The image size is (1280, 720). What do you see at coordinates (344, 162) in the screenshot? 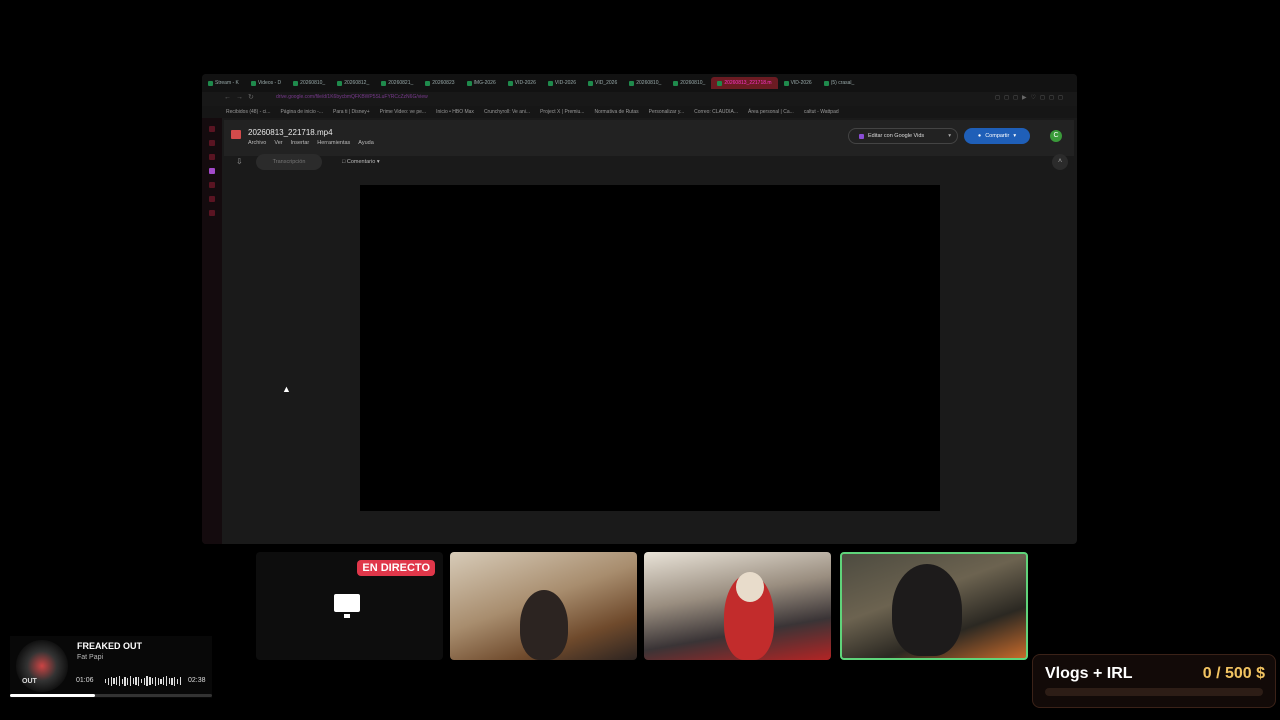
I see `comment-icon: □` at bounding box center [344, 162].